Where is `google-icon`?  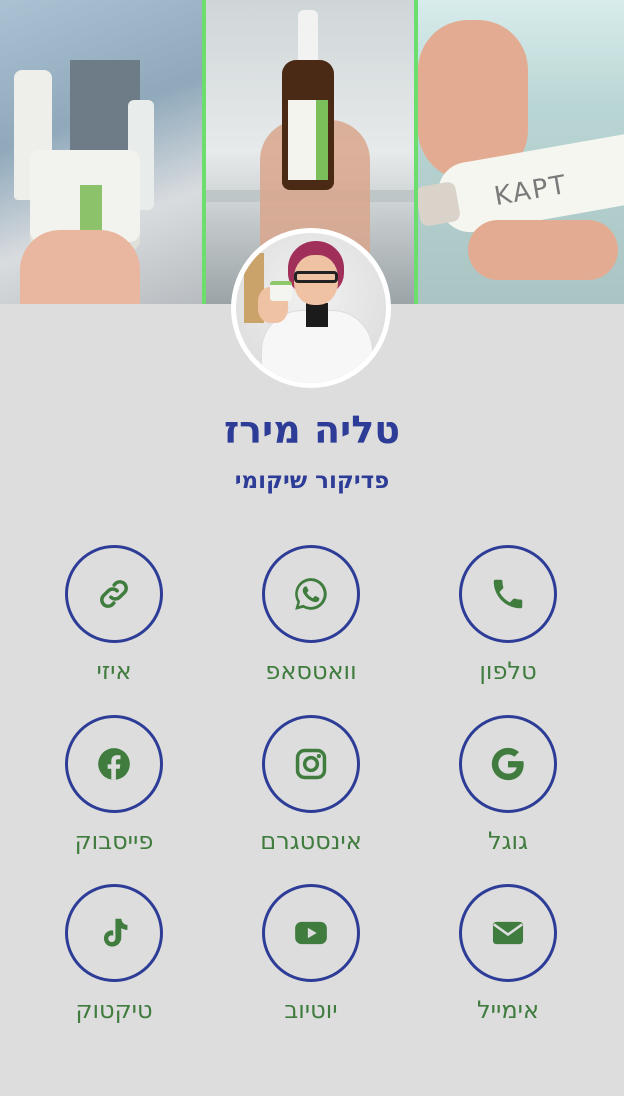
google-icon is located at coordinates (507, 764).